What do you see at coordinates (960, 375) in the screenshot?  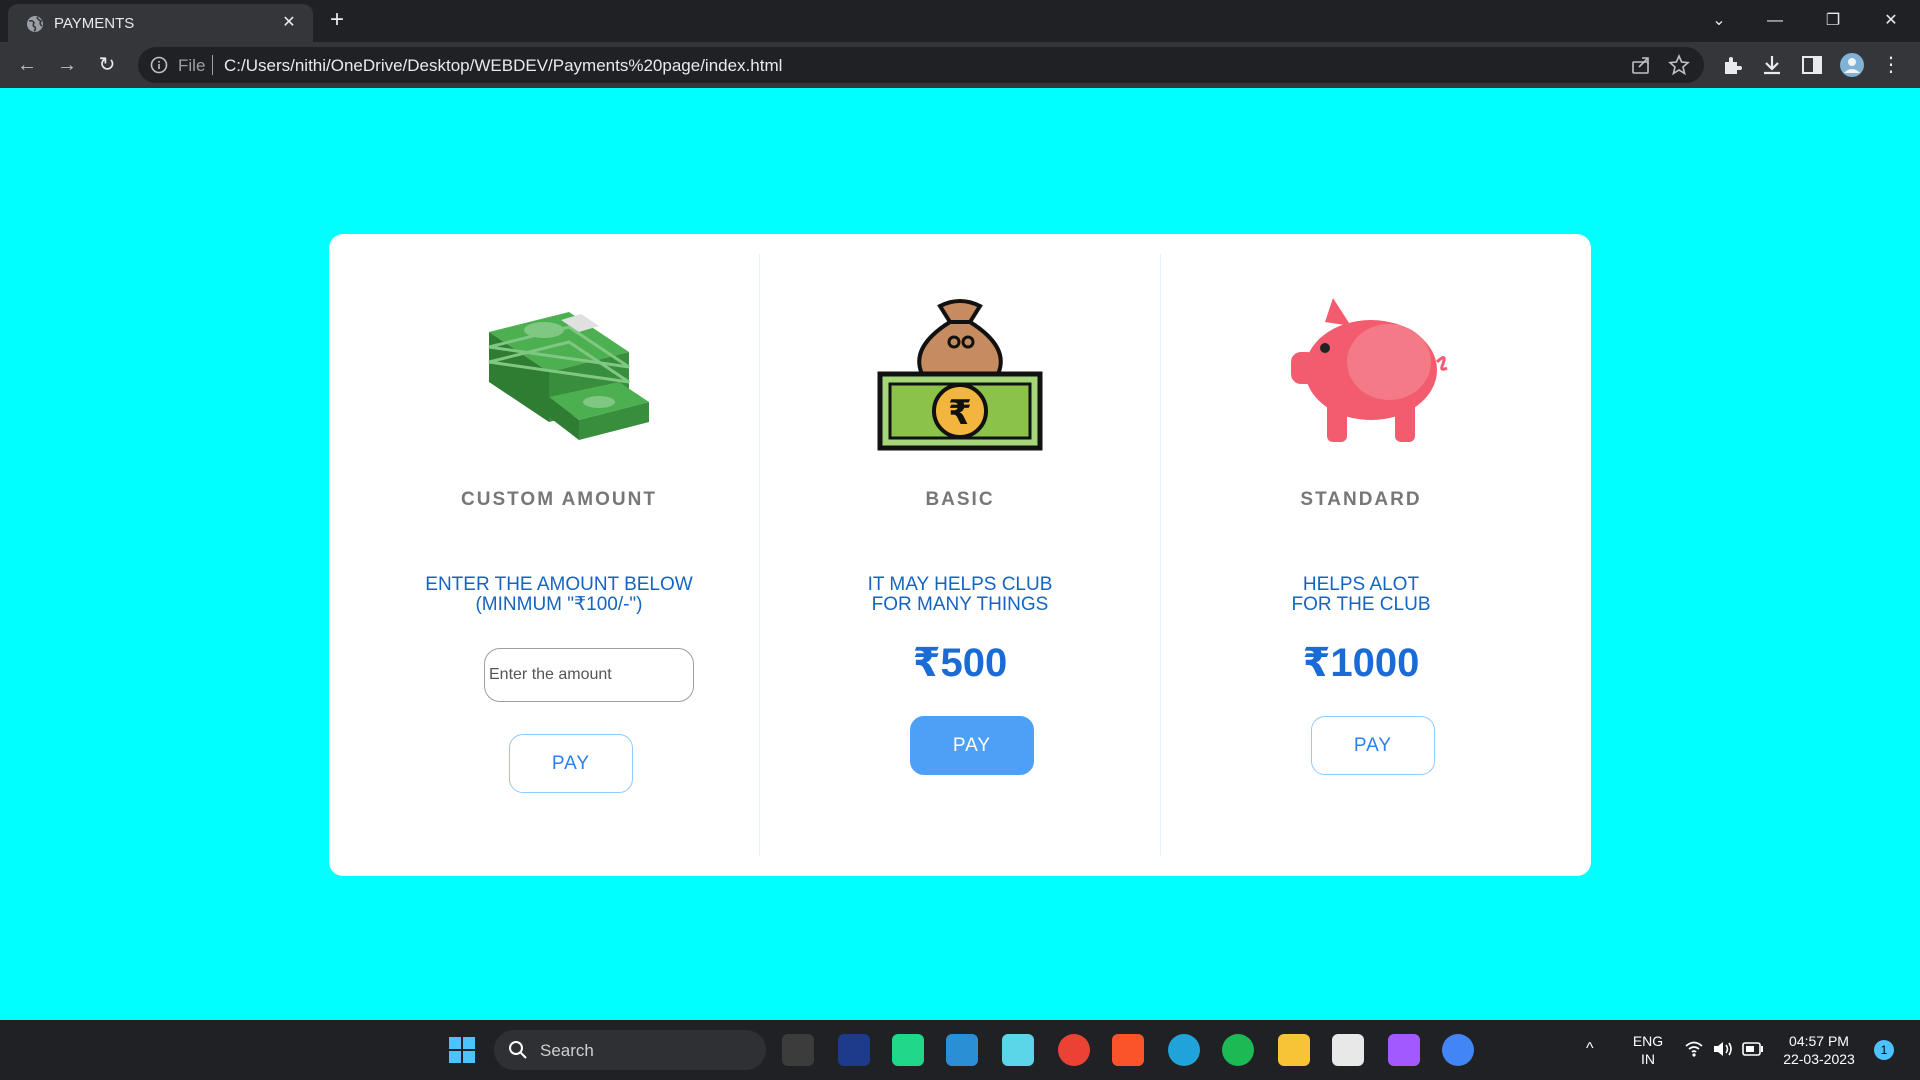 I see `money-bag-icon: ₹` at bounding box center [960, 375].